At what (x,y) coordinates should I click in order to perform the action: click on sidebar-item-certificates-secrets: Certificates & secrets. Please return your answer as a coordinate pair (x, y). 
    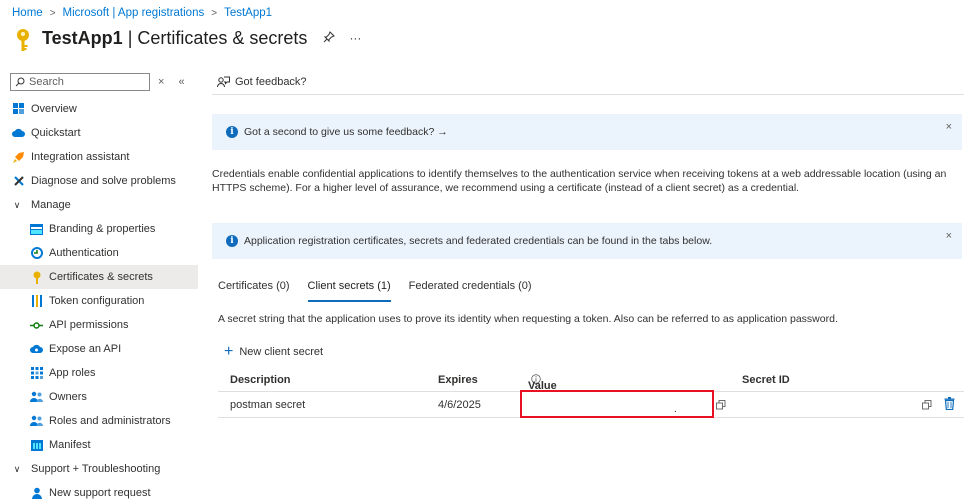
    Looking at the image, I should click on (99, 277).